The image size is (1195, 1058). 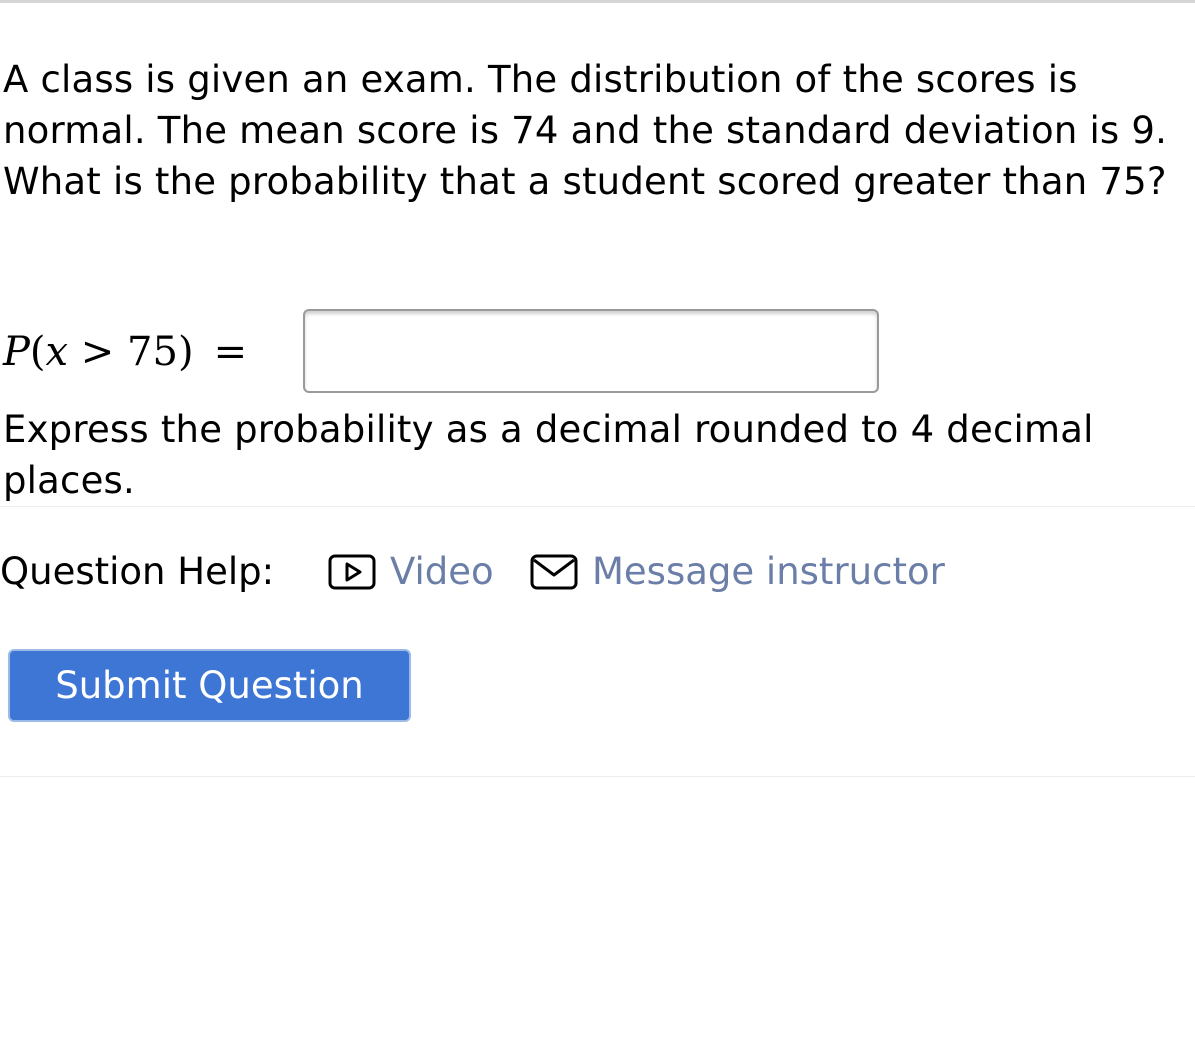 I want to click on expression-open: (, so click(x=37, y=352).